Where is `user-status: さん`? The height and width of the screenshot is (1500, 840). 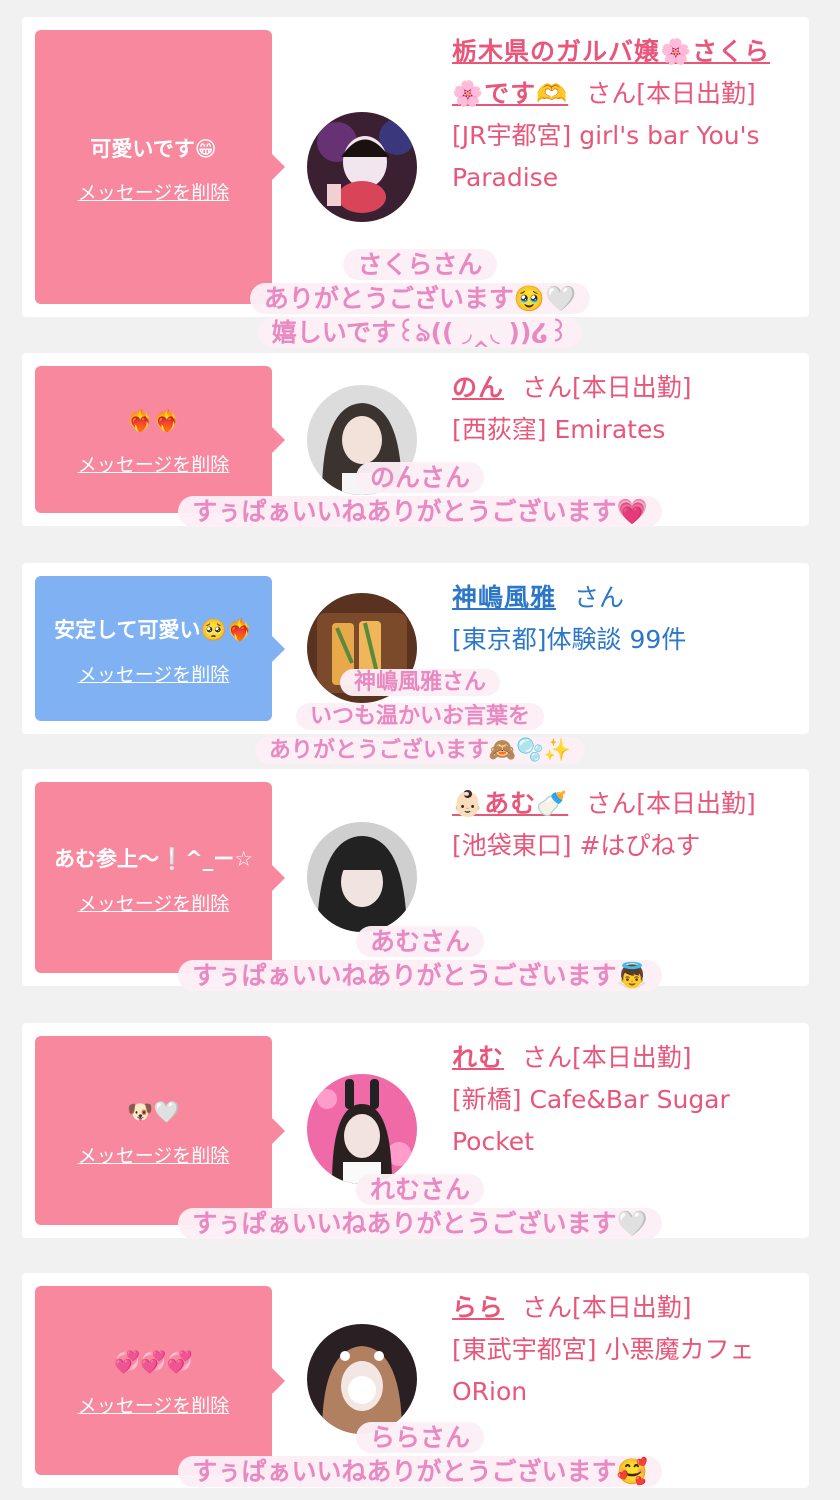
user-status: さん is located at coordinates (599, 597).